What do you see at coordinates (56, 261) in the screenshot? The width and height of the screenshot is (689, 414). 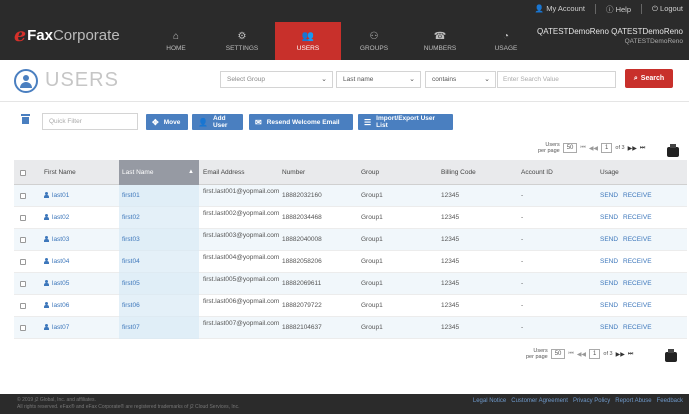 I see `first-name-link: last04` at bounding box center [56, 261].